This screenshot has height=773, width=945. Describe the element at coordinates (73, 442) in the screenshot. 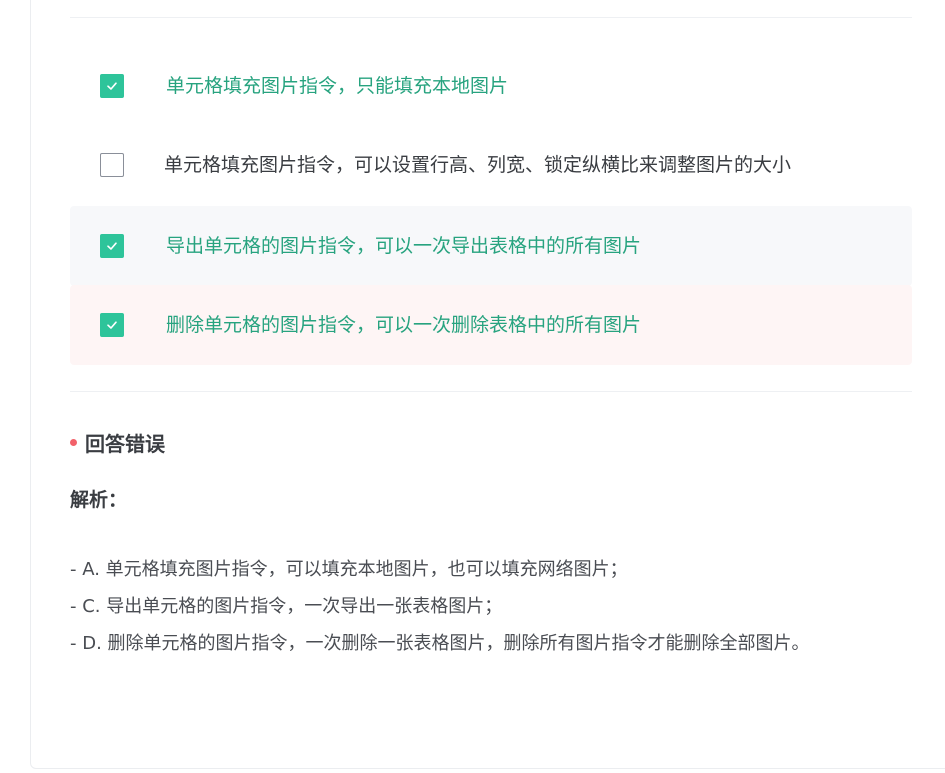

I see `status-dot-icon` at that location.